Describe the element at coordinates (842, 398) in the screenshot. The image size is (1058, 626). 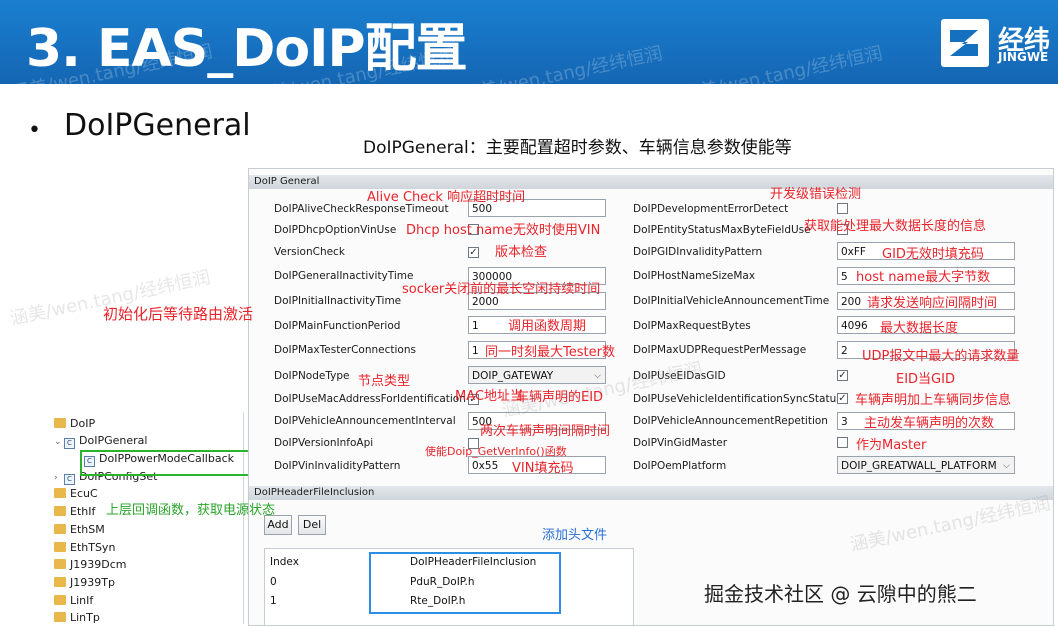
I see `use-vehicle-id-sync-status-checkbox: ✓` at that location.